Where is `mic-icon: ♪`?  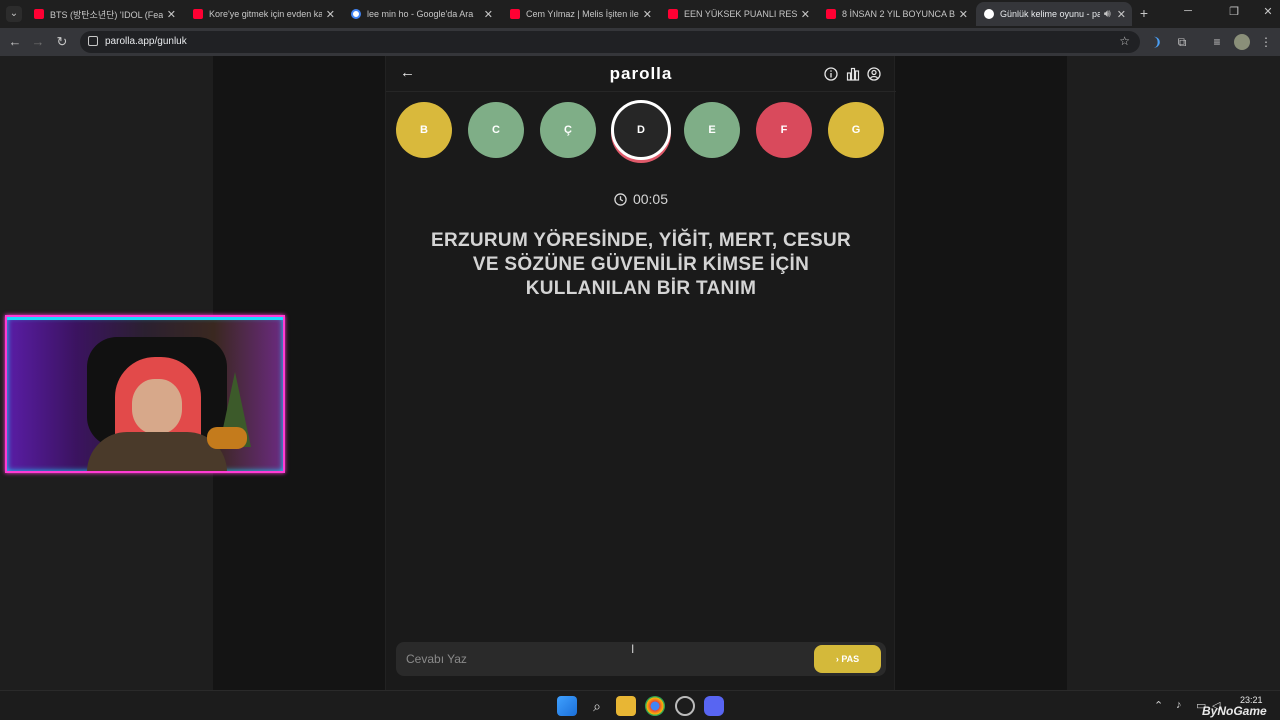 mic-icon: ♪ is located at coordinates (1179, 705).